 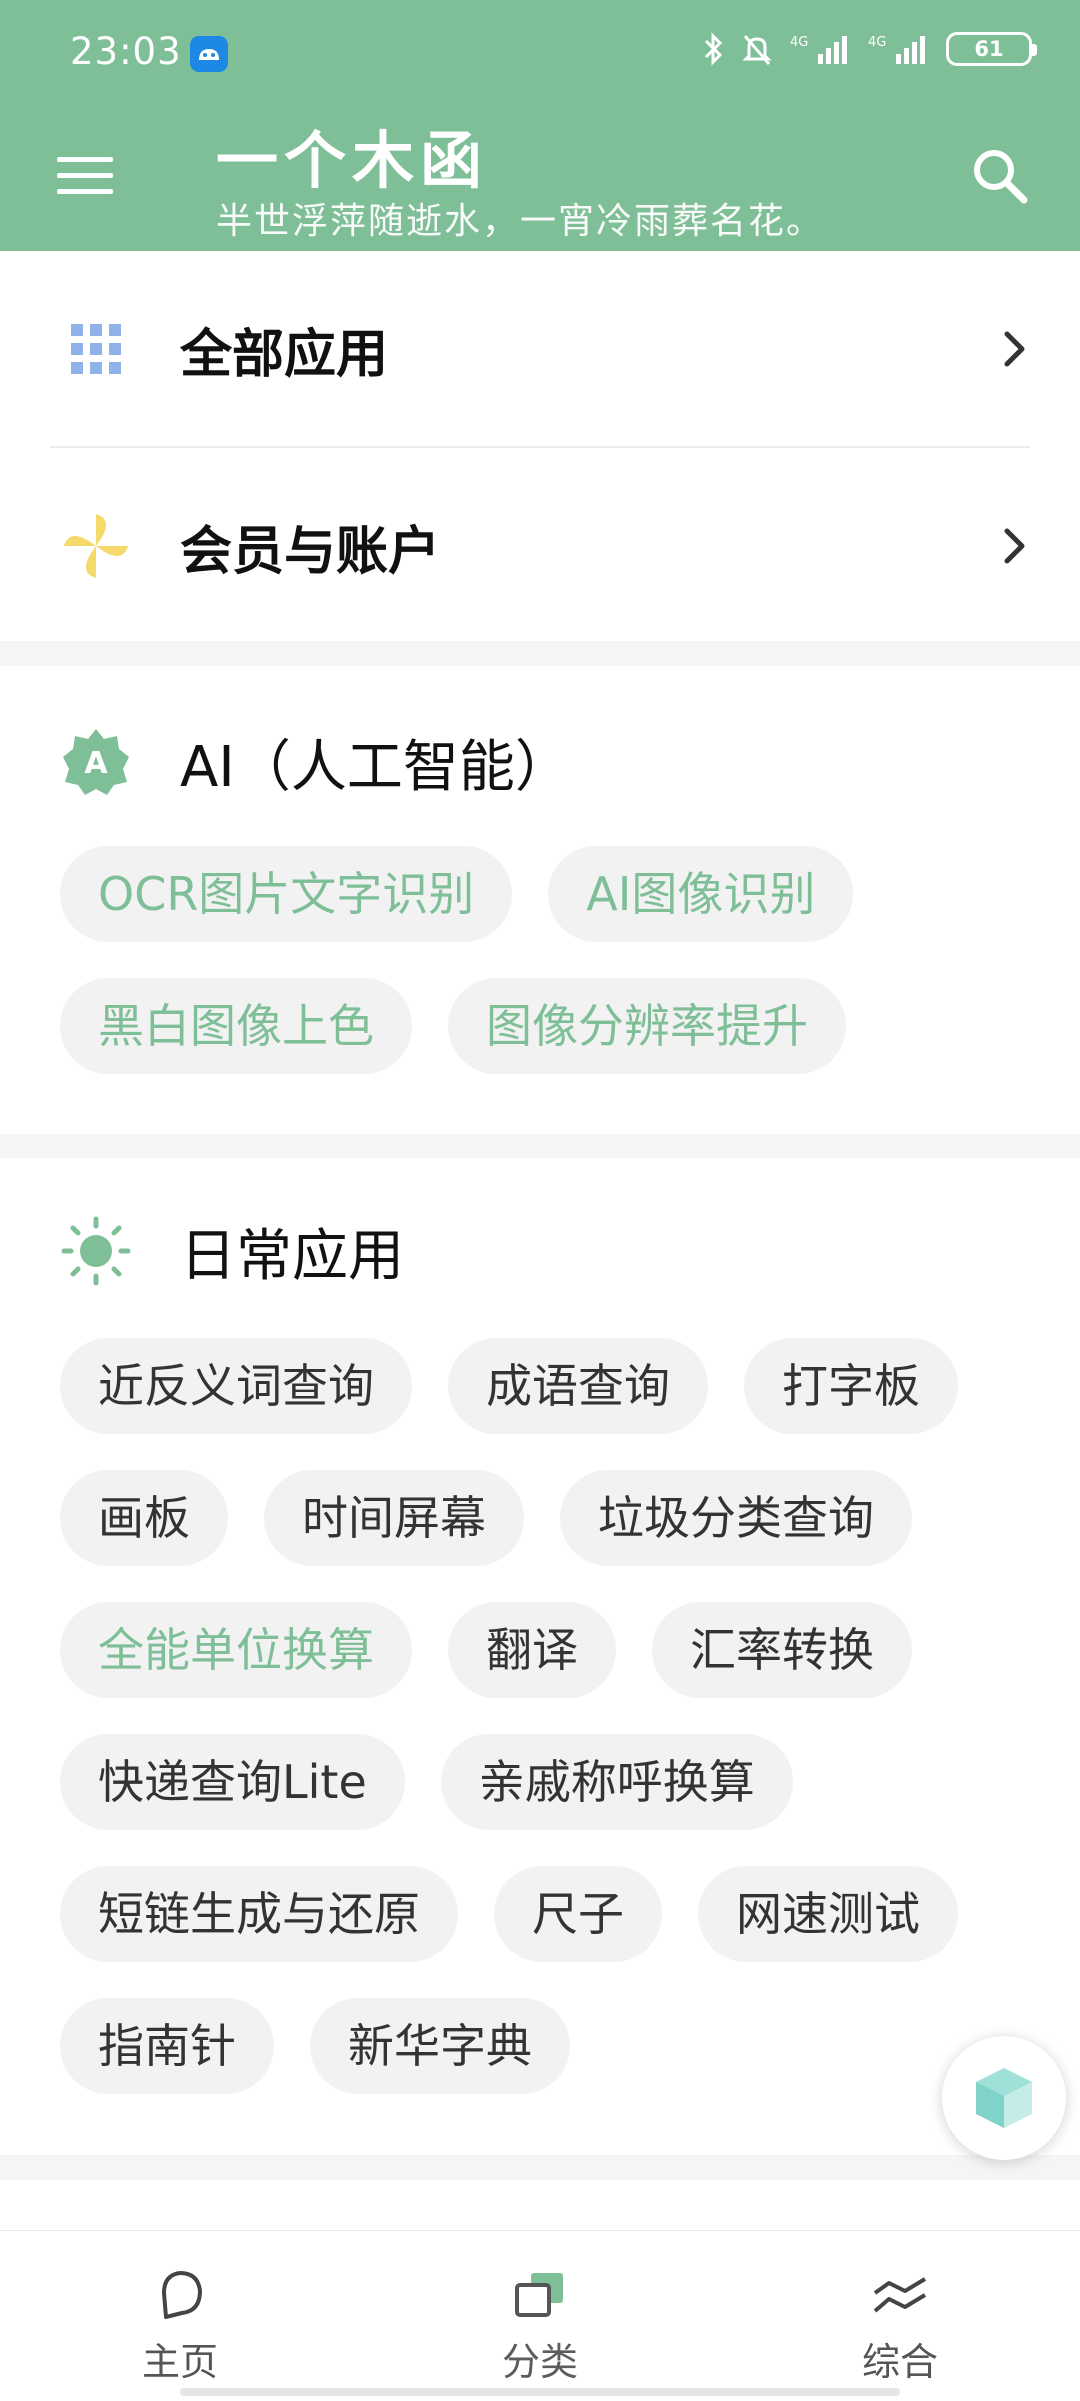 I want to click on bottom-navigation: 主页 分类 综合, so click(x=540, y=2315).